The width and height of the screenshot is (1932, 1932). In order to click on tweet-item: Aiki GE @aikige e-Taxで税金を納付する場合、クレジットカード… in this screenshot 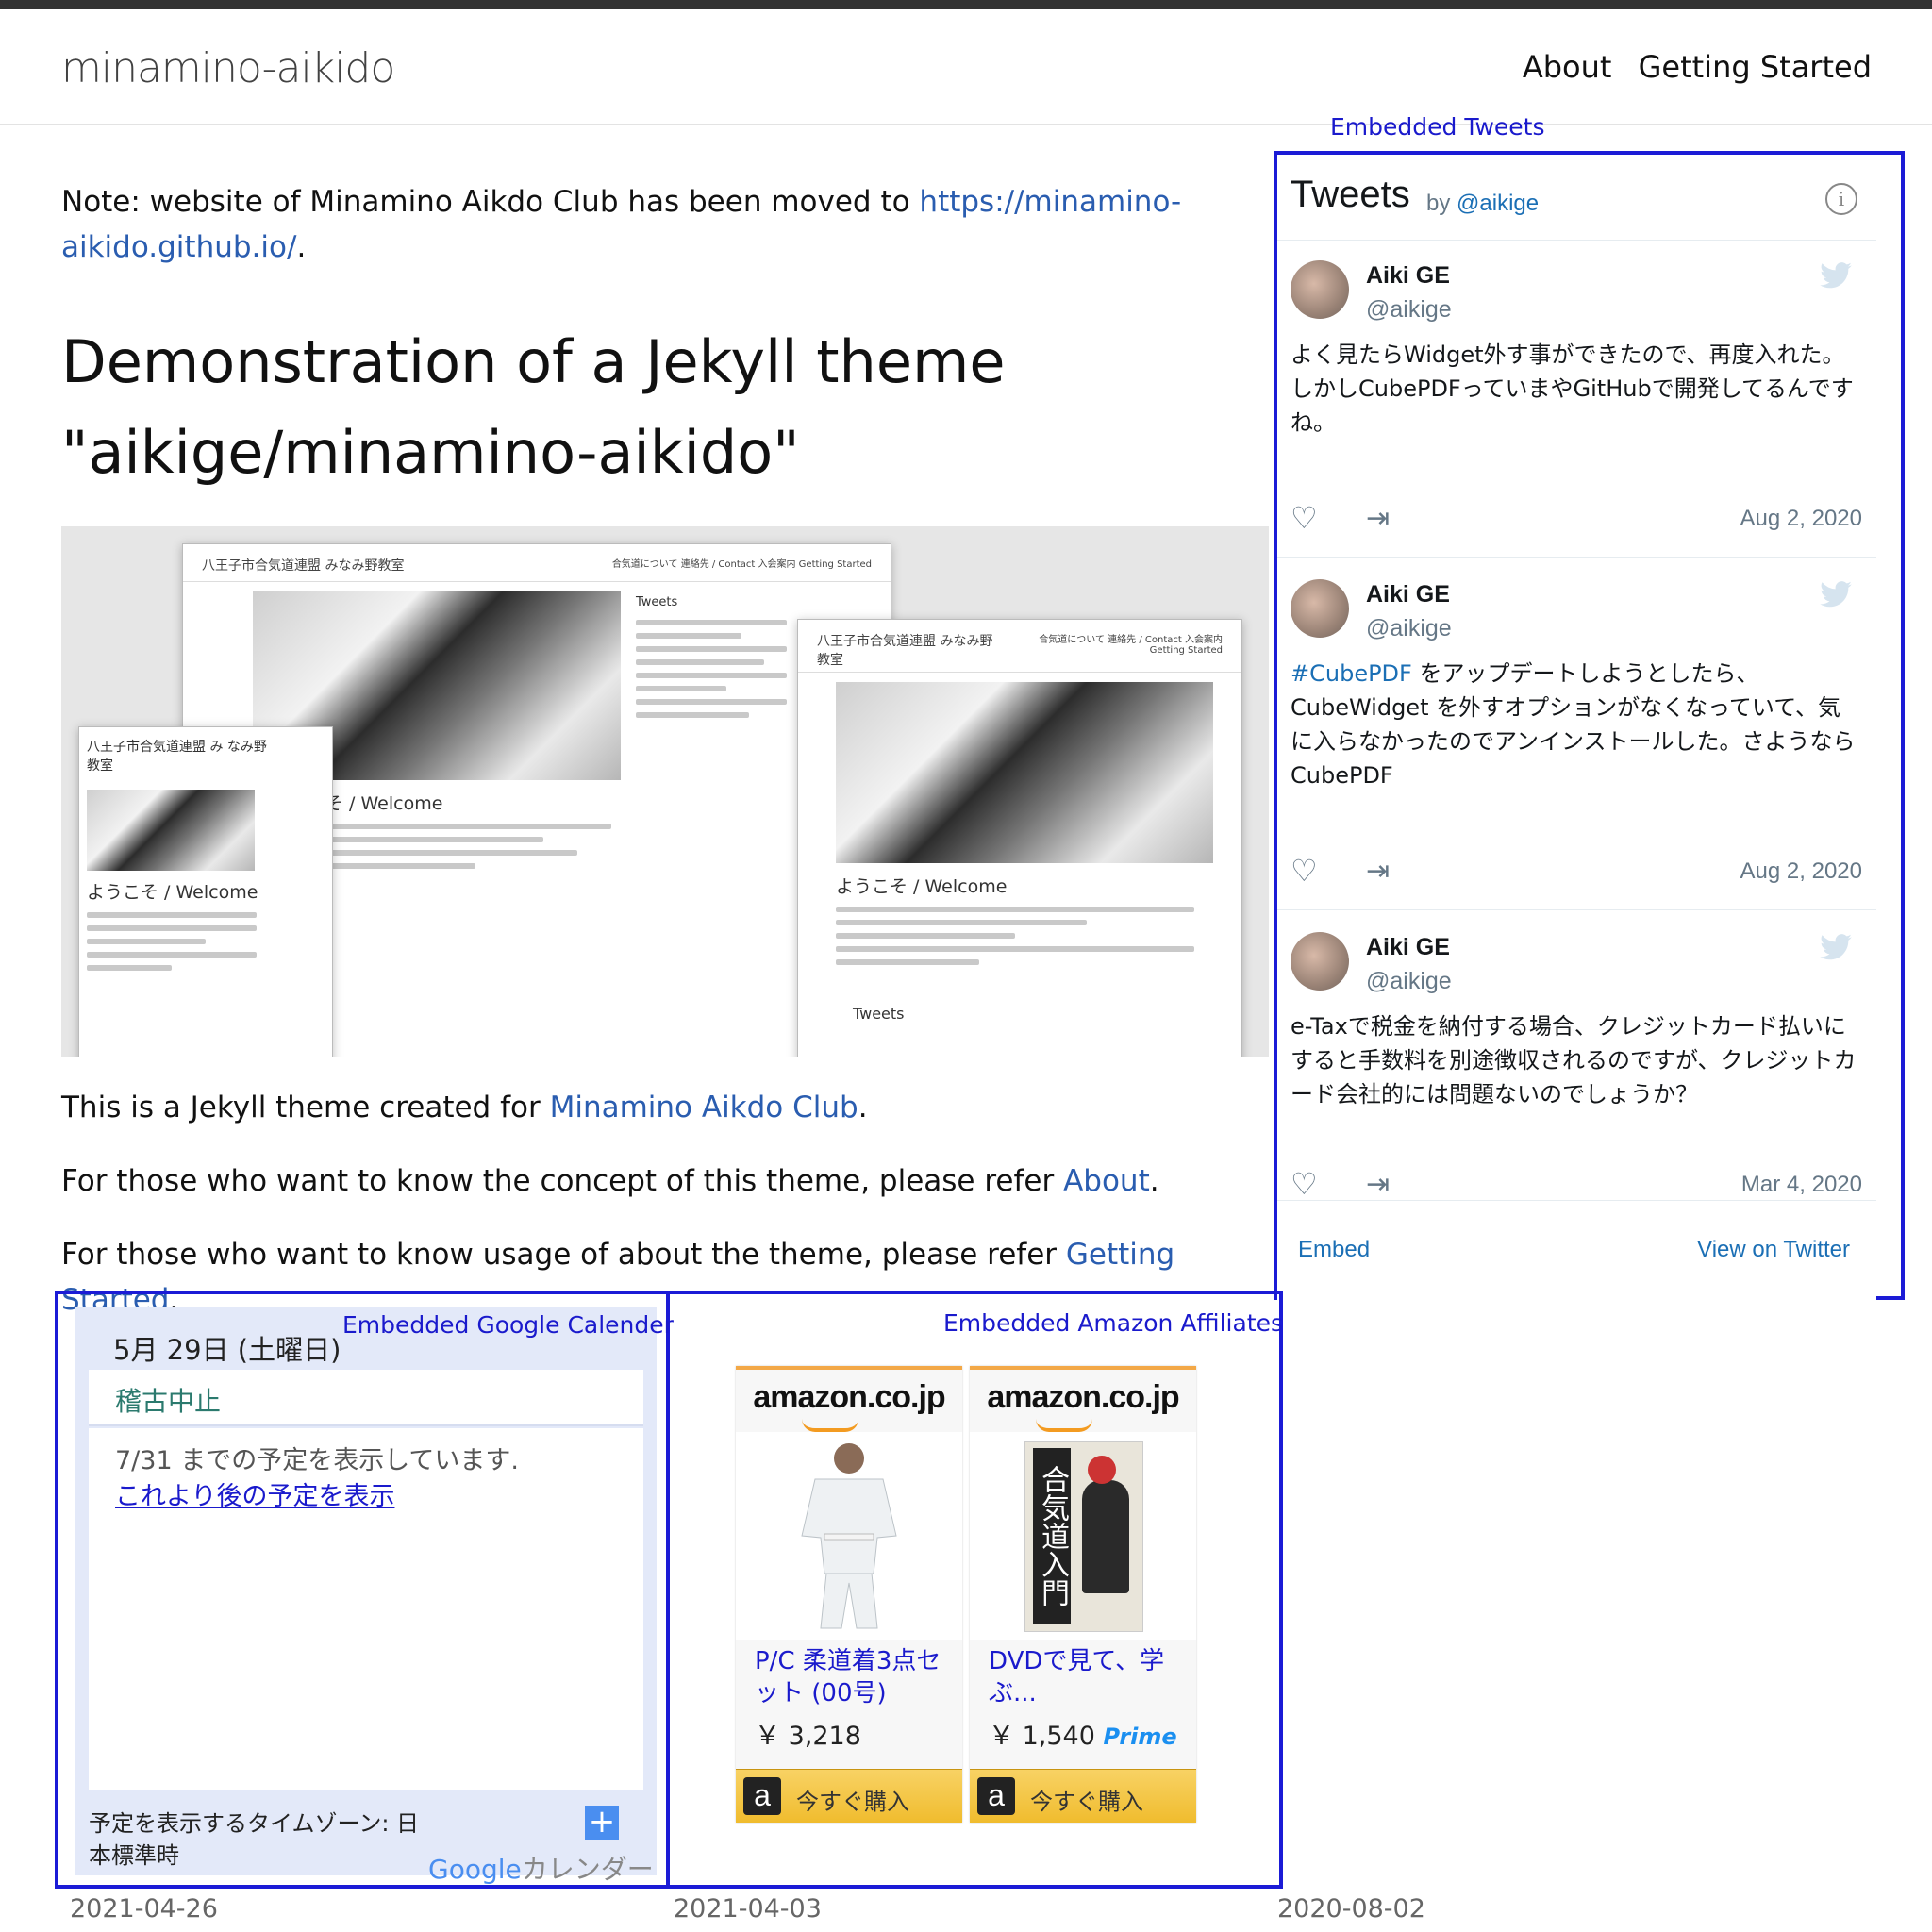, I will do `click(1576, 1055)`.